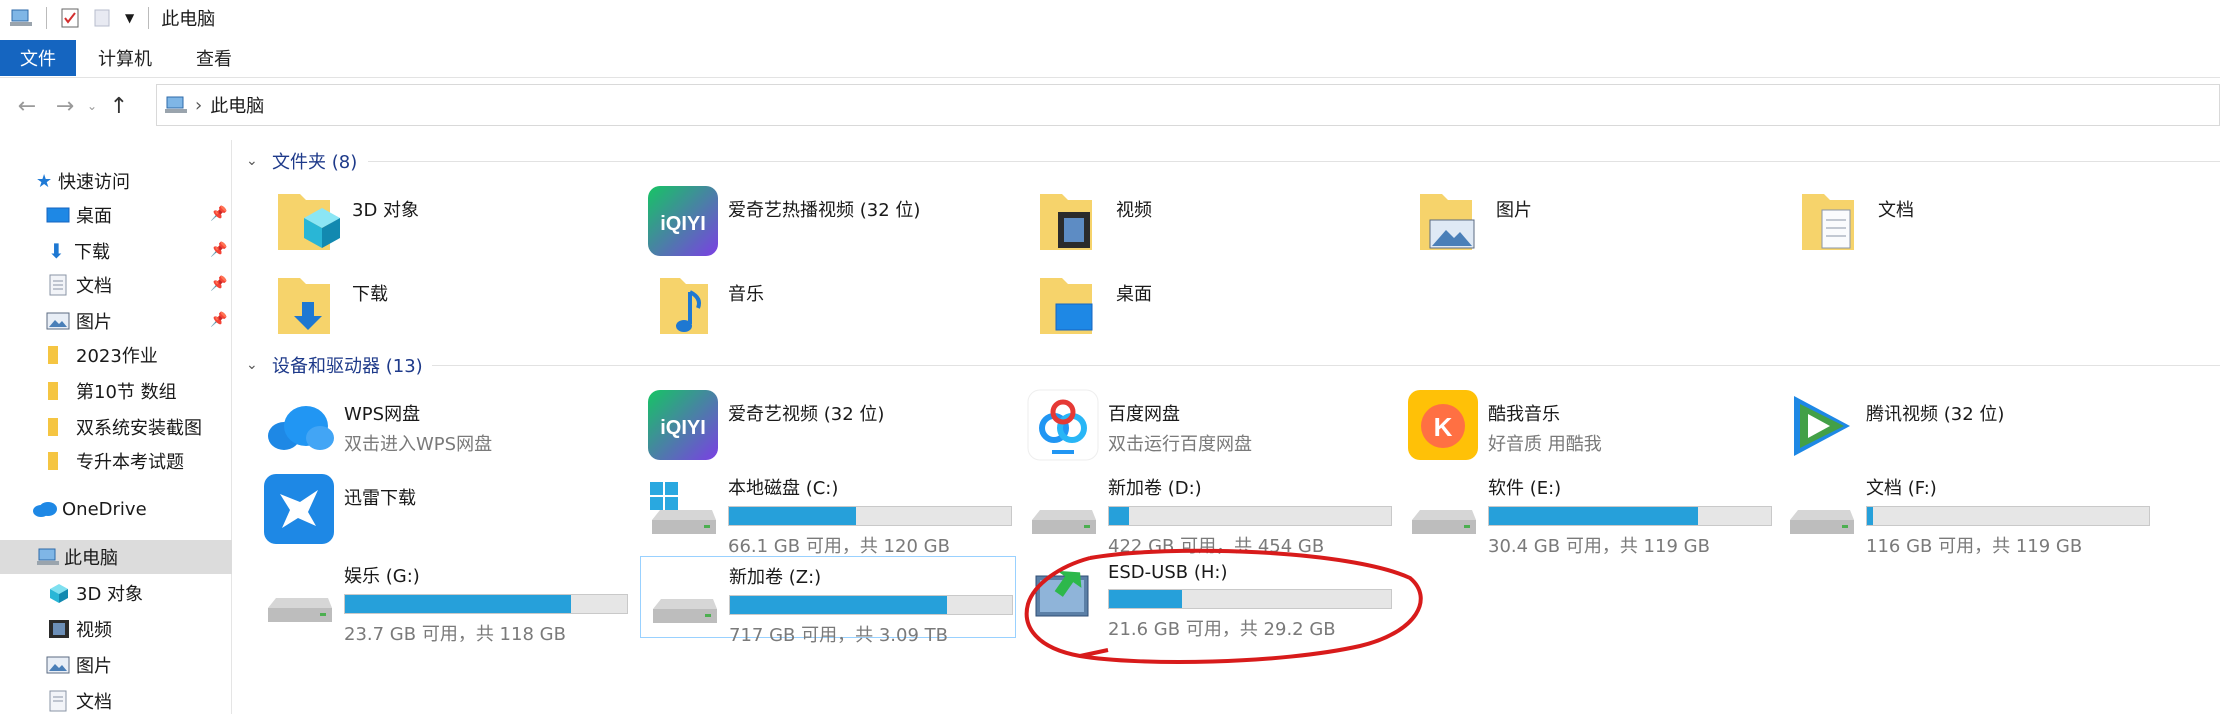  I want to click on folder-documents: 文档, so click(1855, 227).